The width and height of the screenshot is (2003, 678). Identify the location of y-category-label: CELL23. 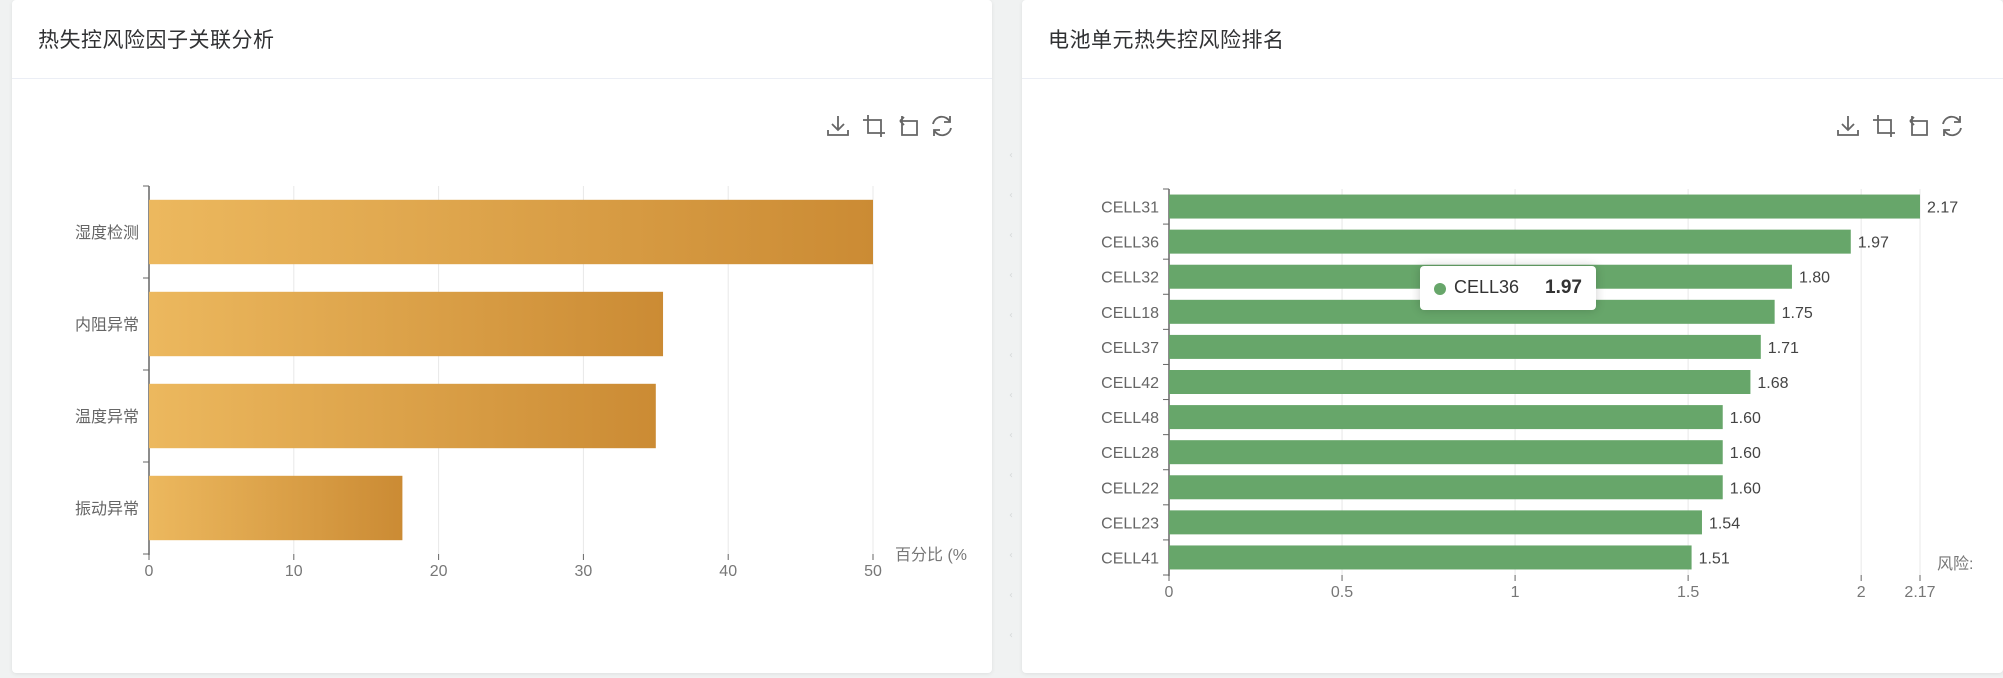
(1130, 523).